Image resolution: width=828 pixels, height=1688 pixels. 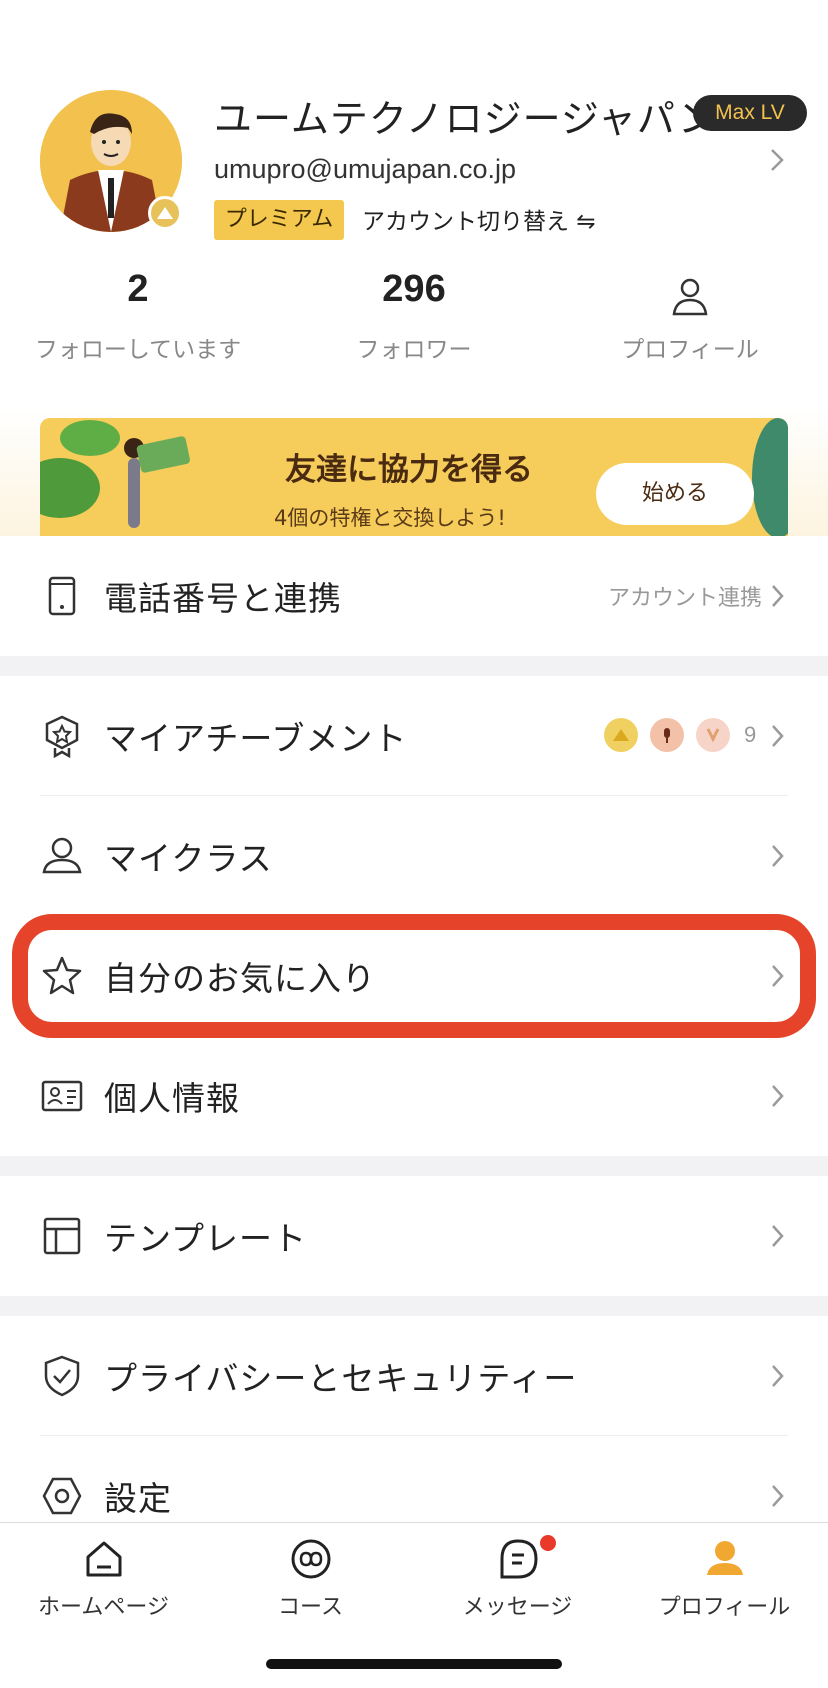 I want to click on achievement-count: 9, so click(x=750, y=734).